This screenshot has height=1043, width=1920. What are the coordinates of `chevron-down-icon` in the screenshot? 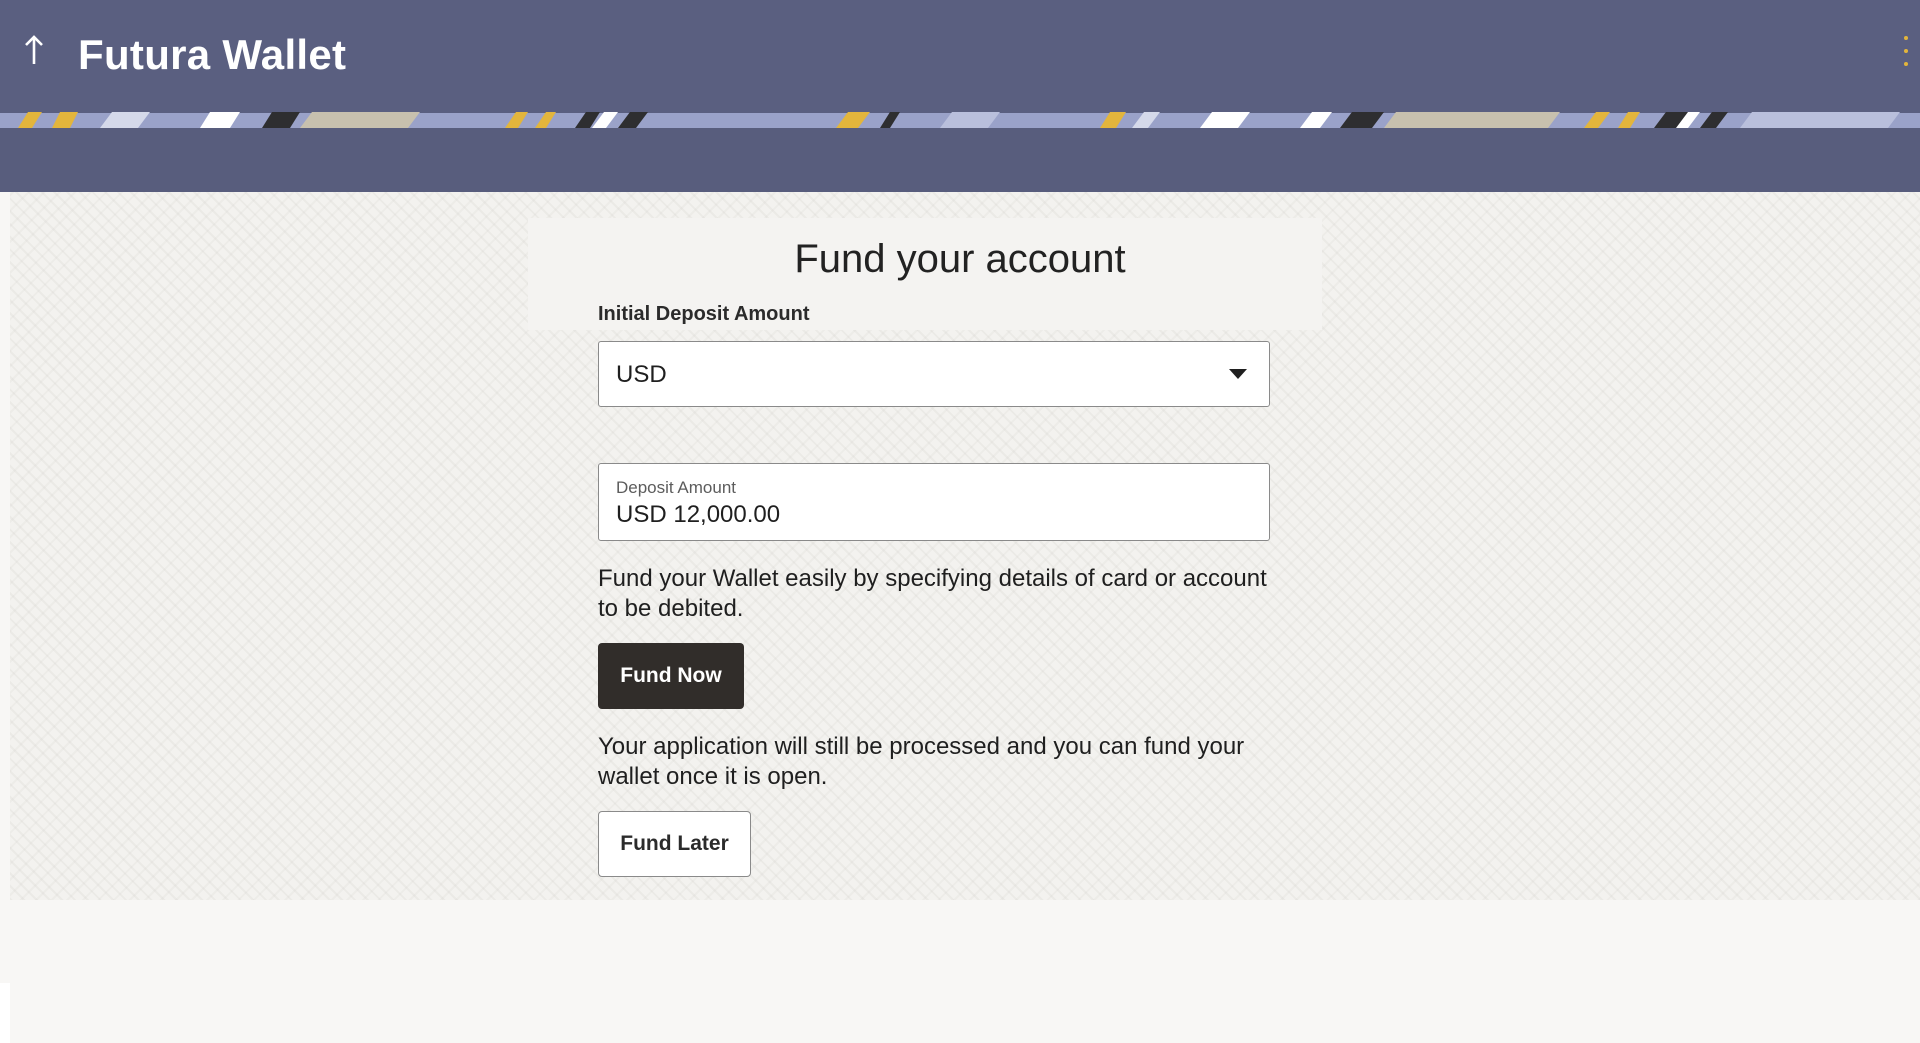 It's located at (1238, 374).